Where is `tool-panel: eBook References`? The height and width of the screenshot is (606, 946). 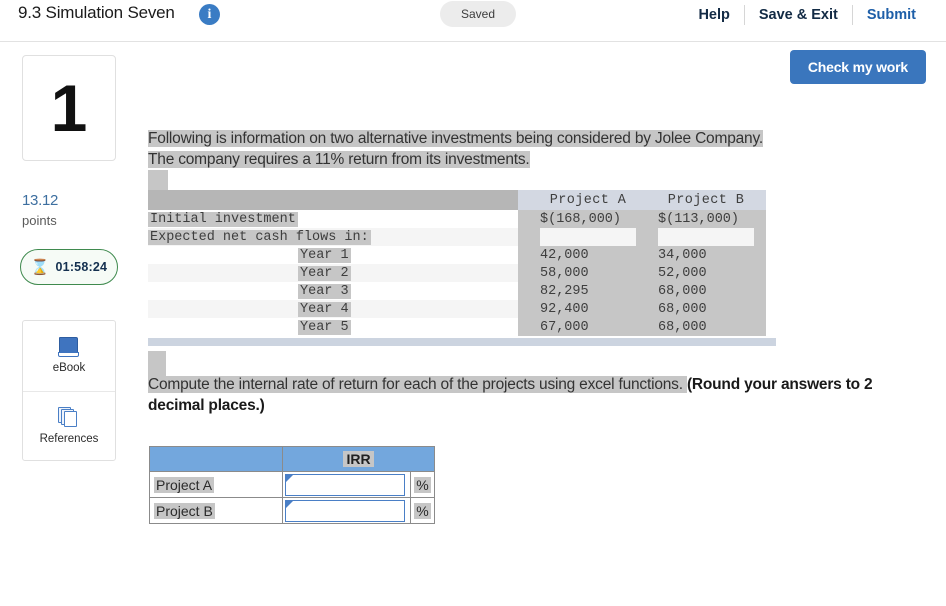 tool-panel: eBook References is located at coordinates (69, 390).